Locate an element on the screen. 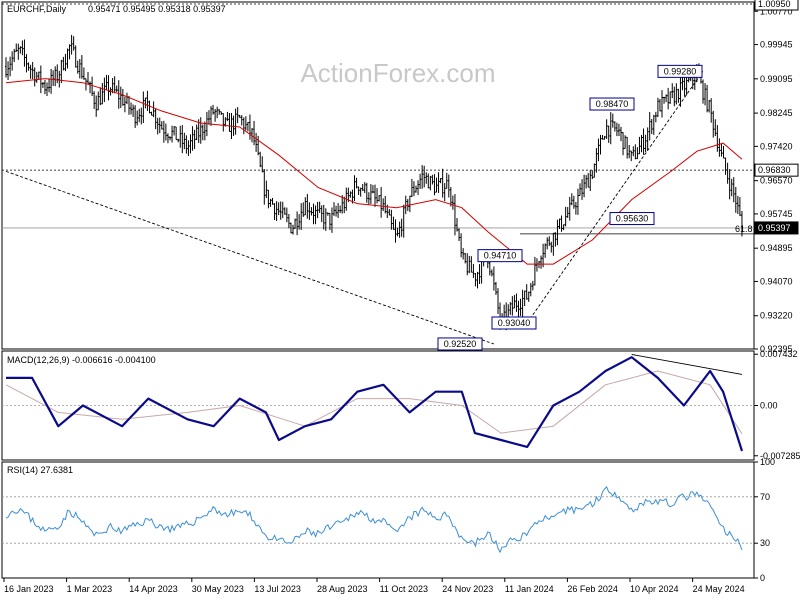  rsi-axis: 100 70 30 0 is located at coordinates (764, 520).